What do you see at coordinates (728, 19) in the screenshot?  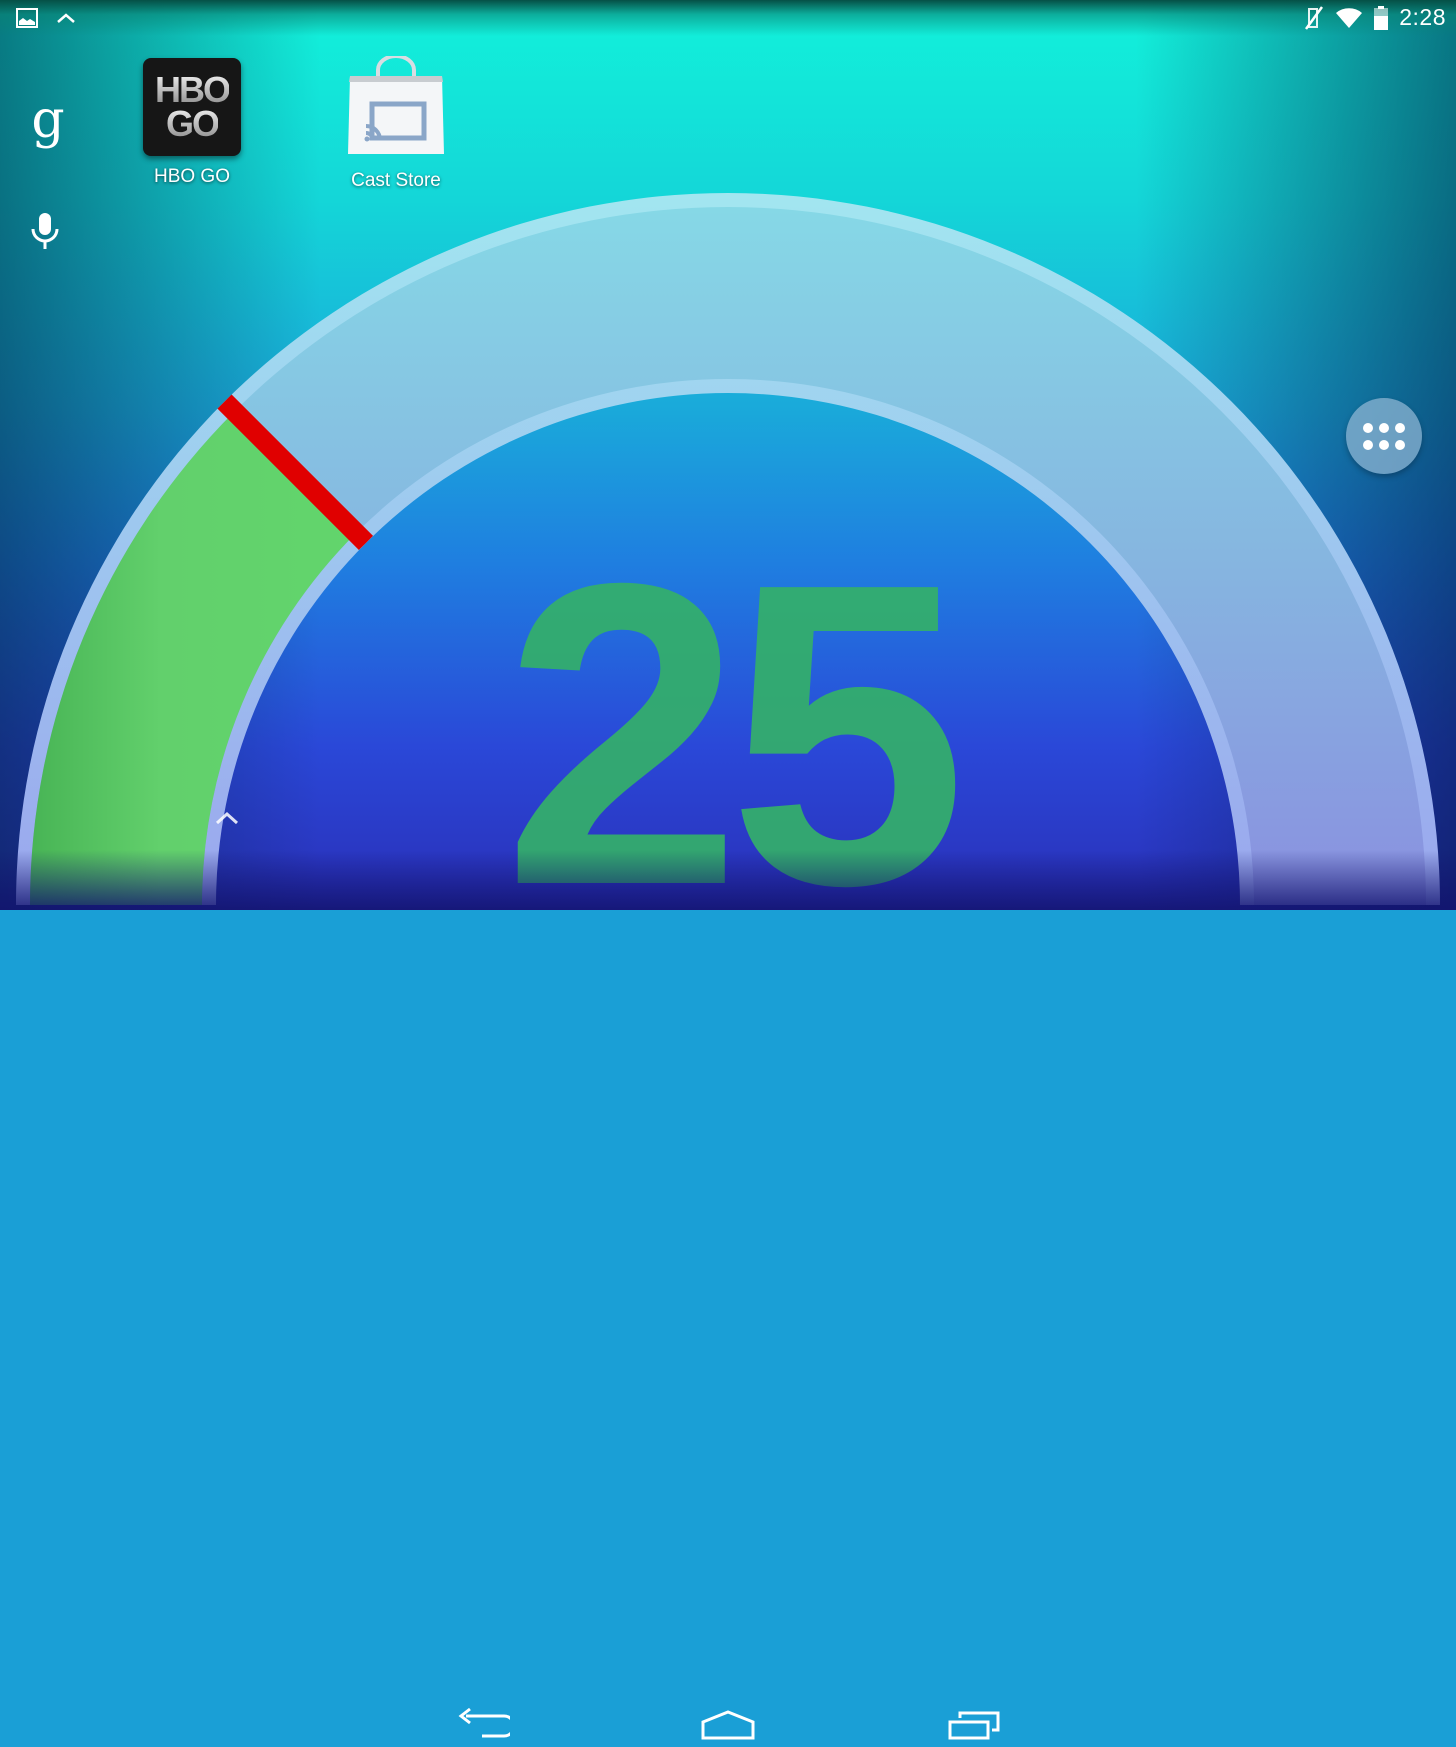 I see `status-bar: 2:28` at bounding box center [728, 19].